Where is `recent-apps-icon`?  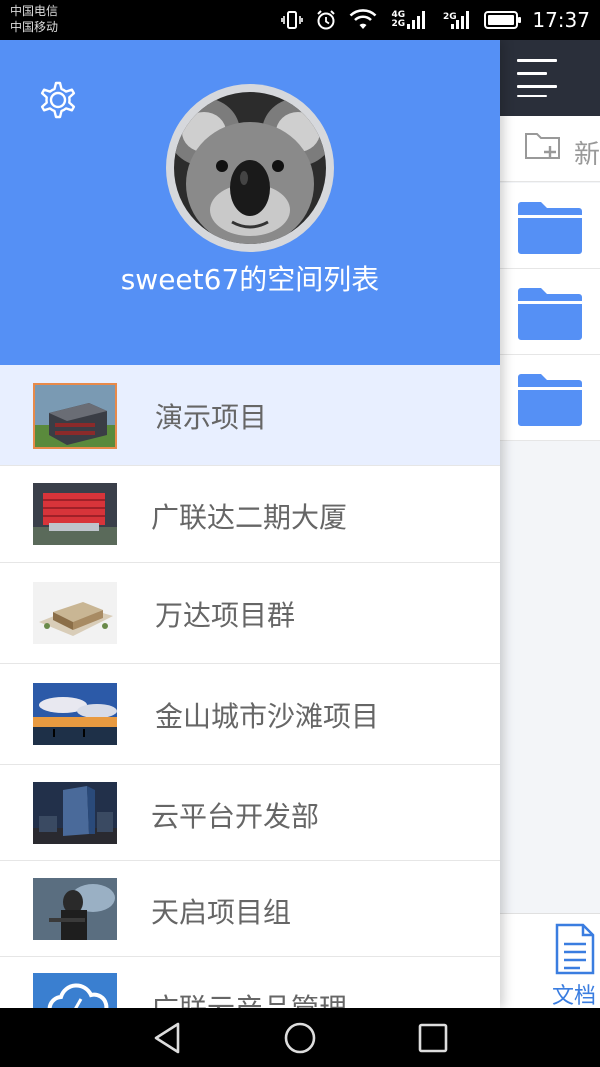 recent-apps-icon is located at coordinates (433, 1038).